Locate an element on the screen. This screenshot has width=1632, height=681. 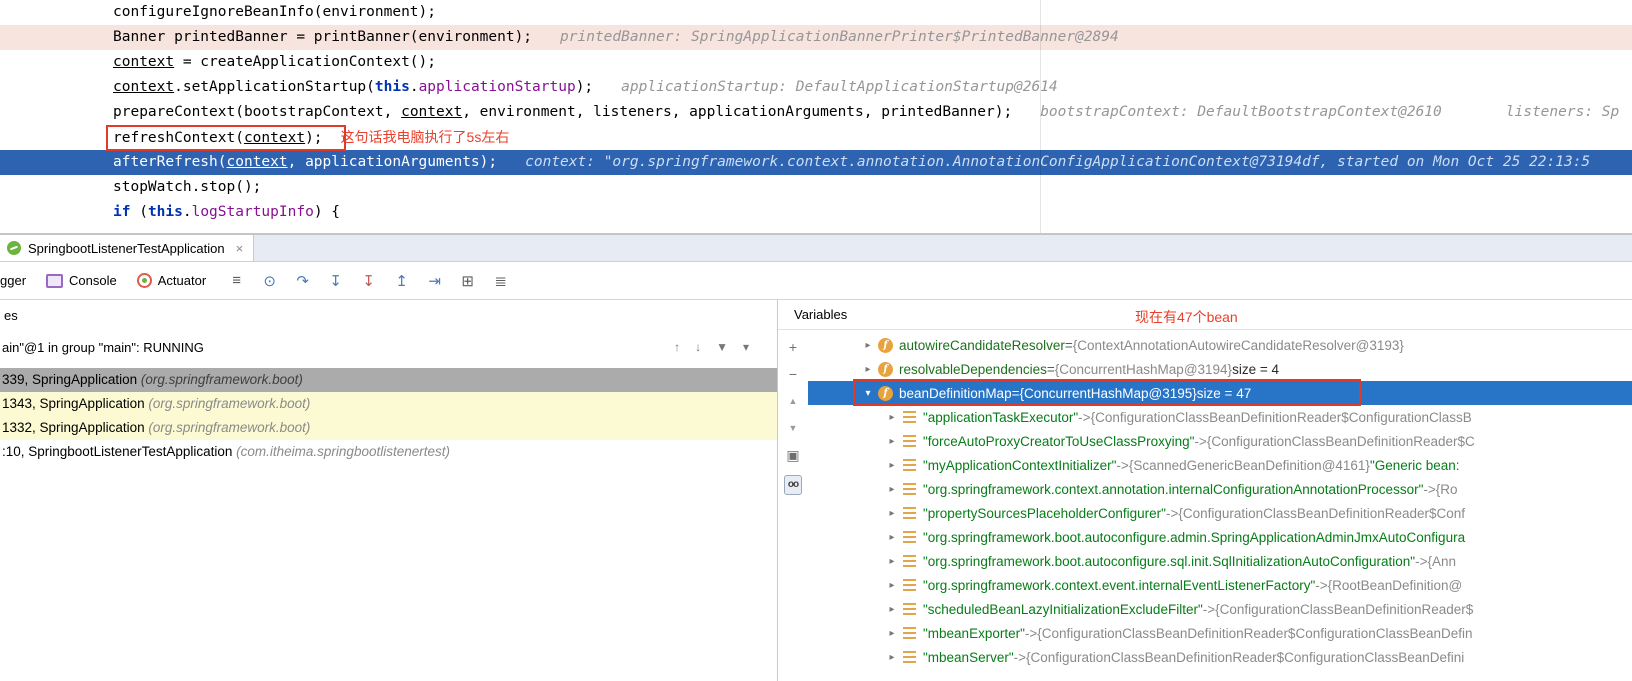
code-text: ( is located at coordinates (139, 212).